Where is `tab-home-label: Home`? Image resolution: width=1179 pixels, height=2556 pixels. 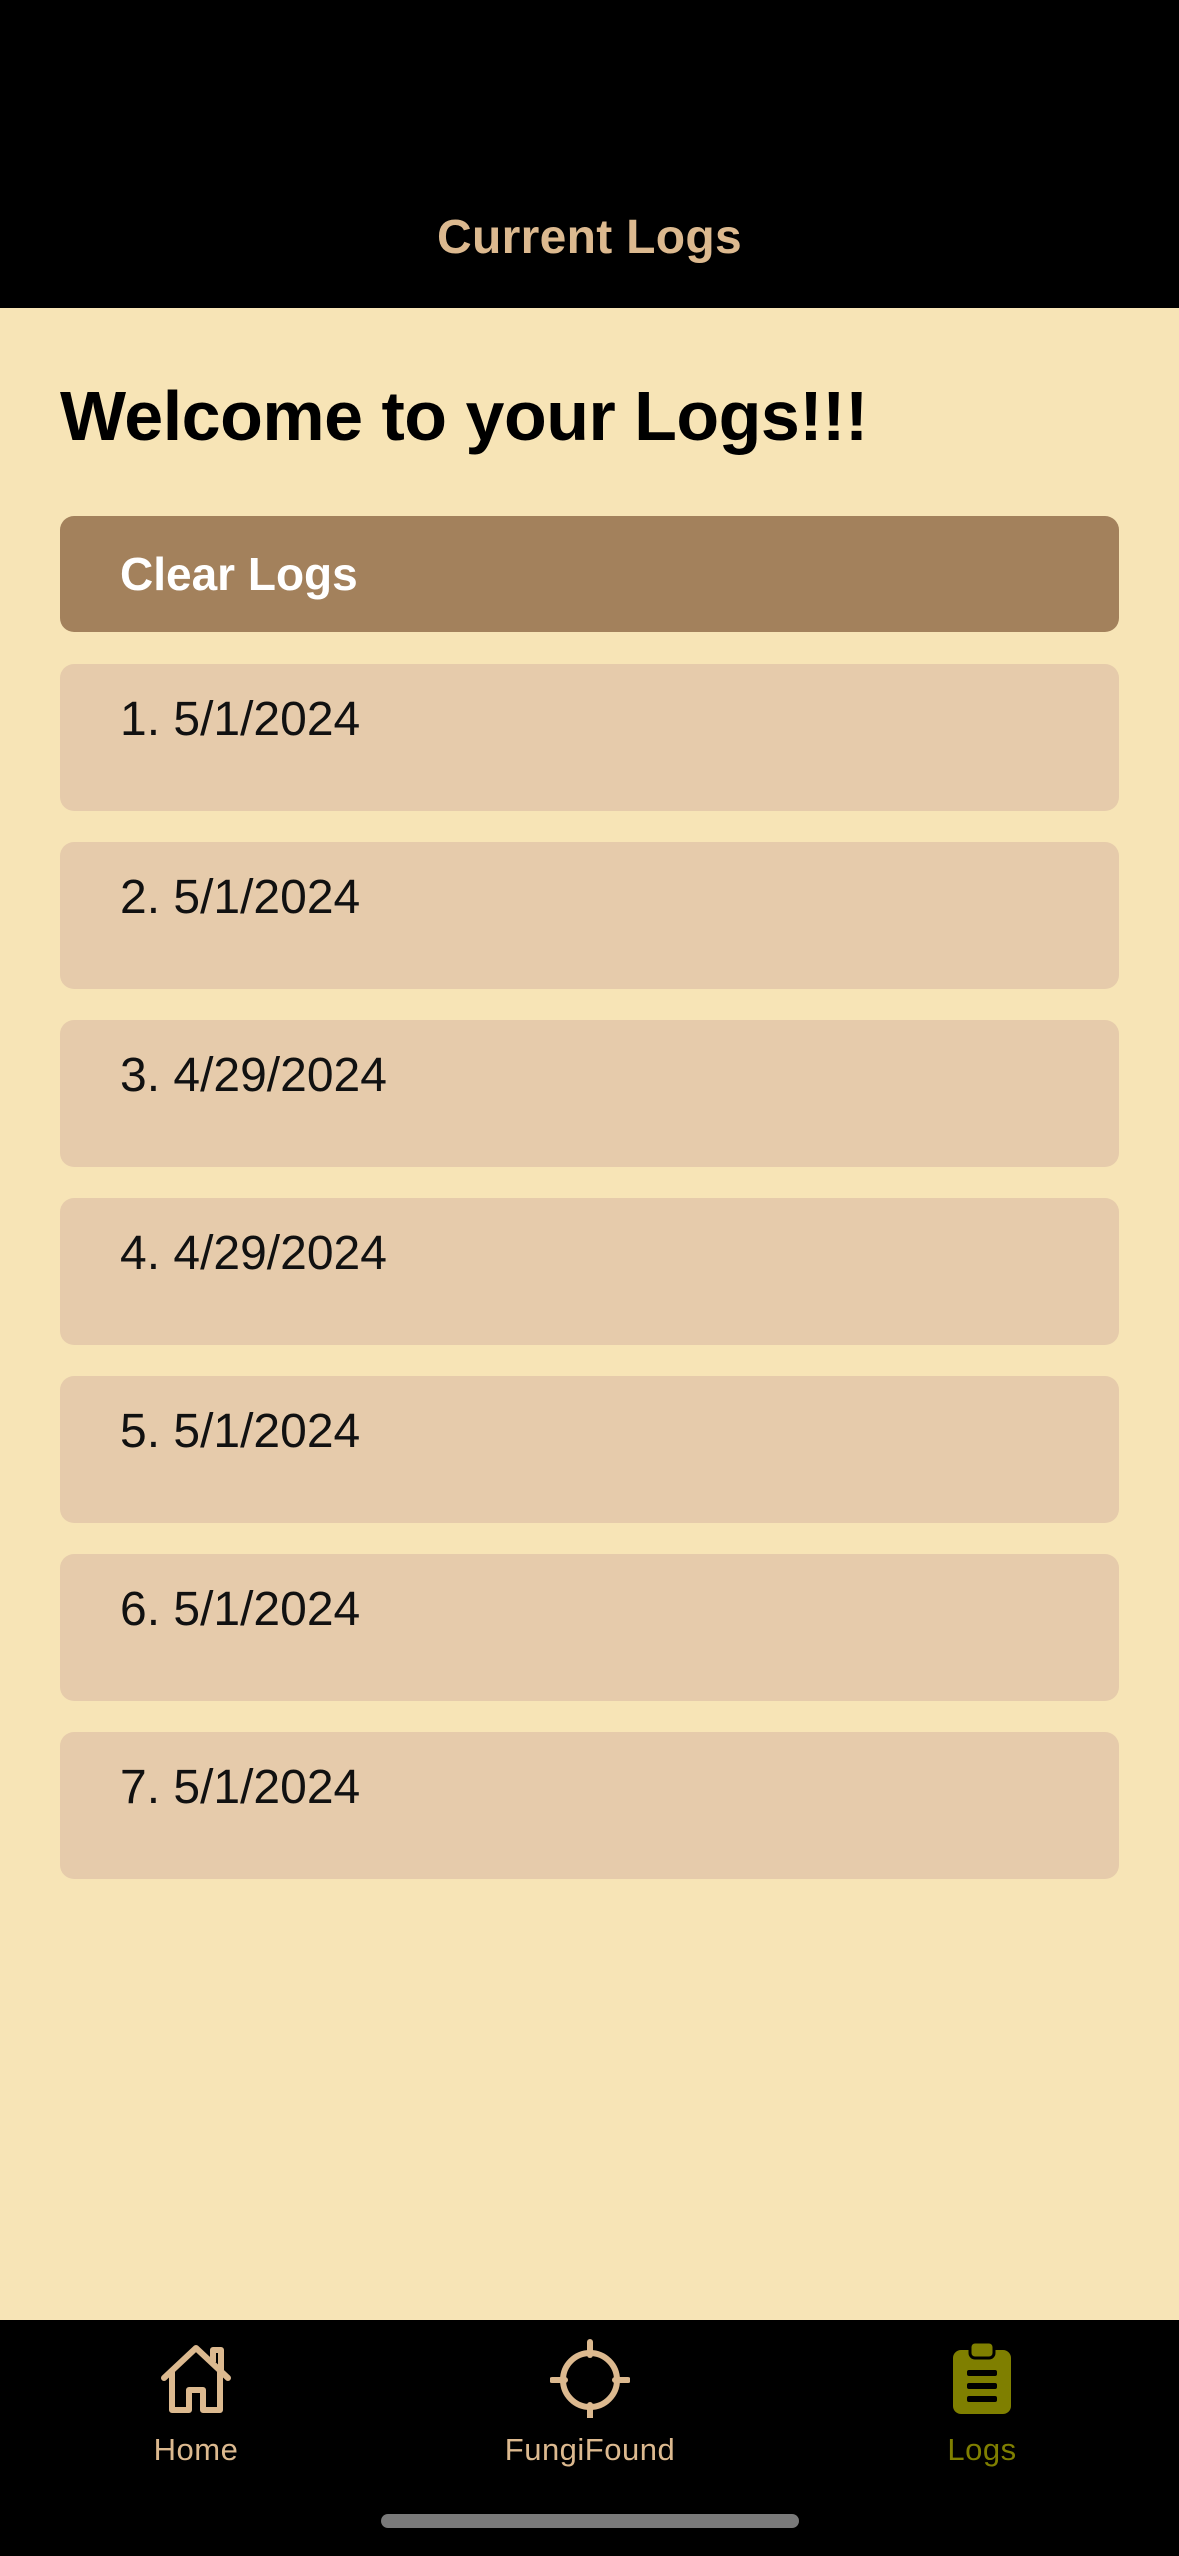 tab-home-label: Home is located at coordinates (196, 2449).